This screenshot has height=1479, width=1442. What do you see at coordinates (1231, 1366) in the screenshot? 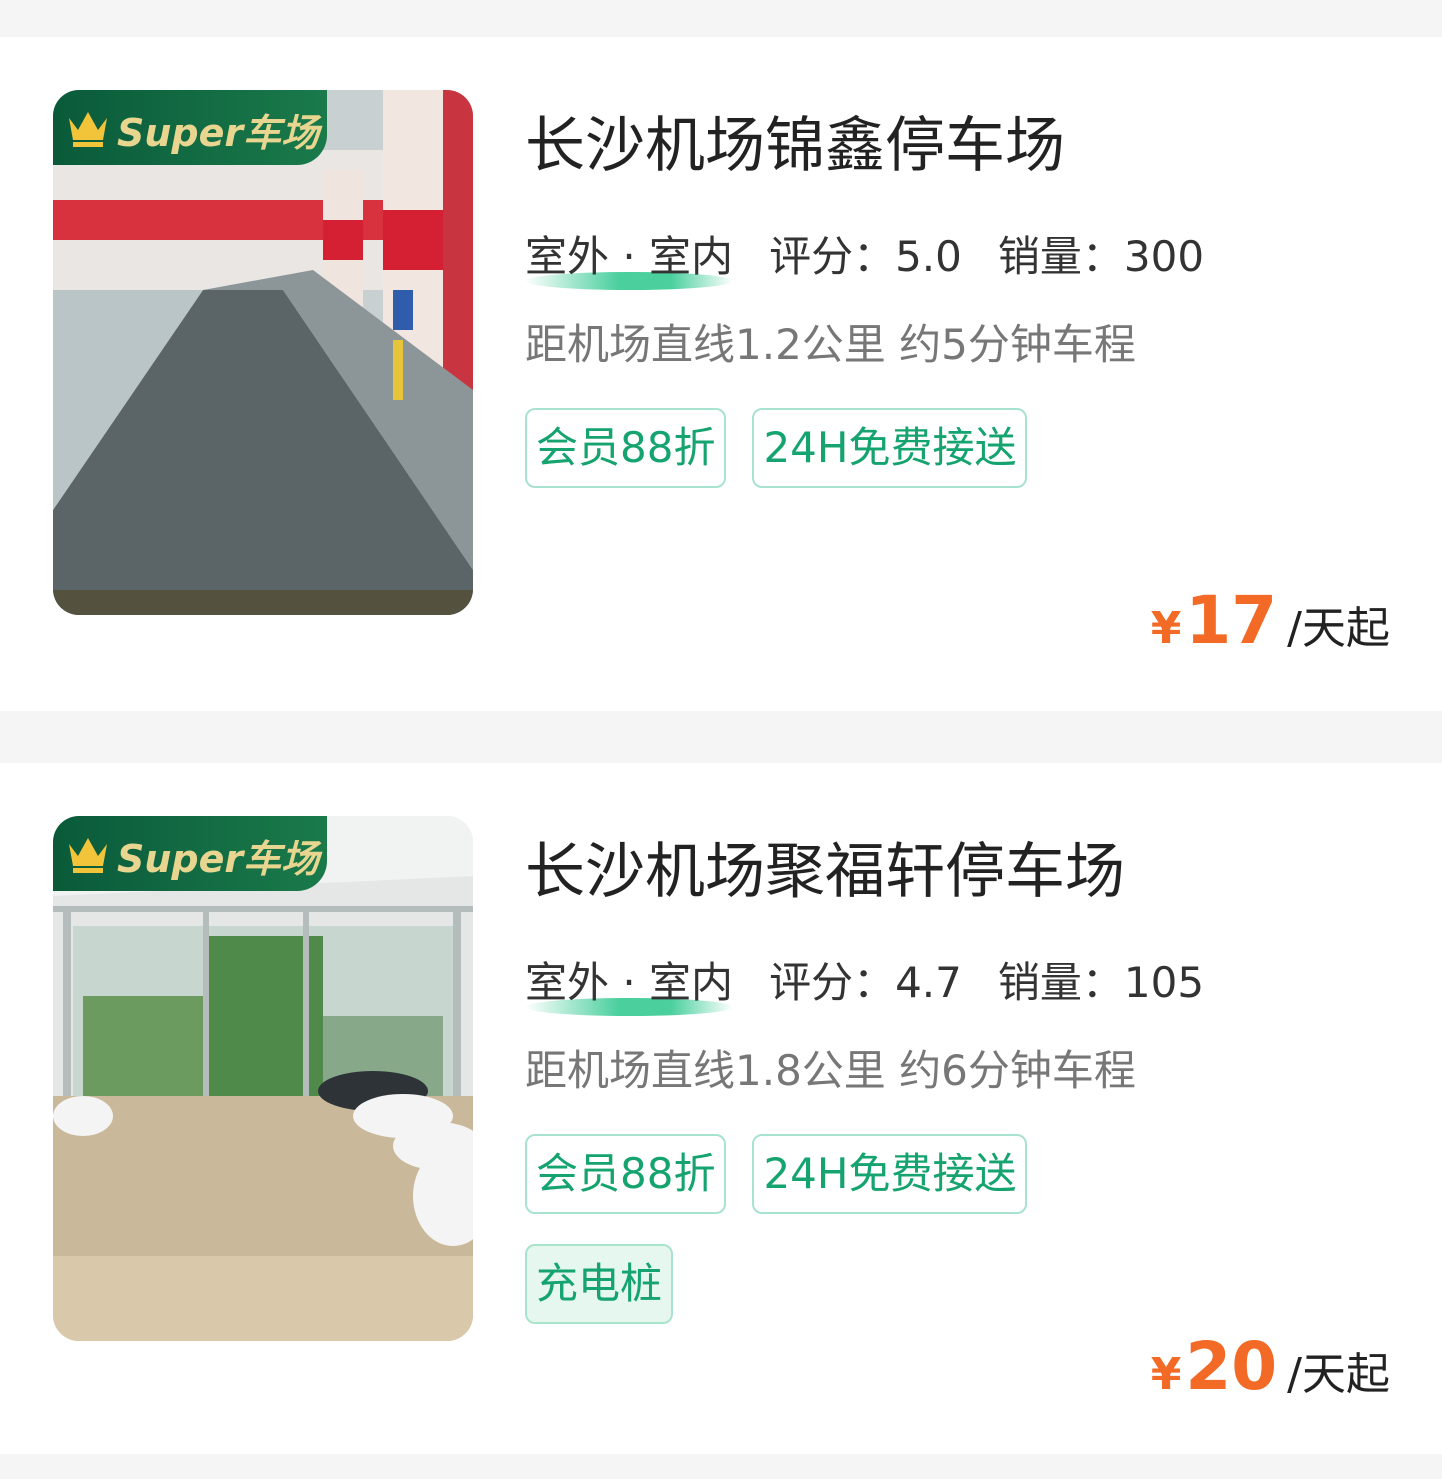
I see `price-value: 20` at bounding box center [1231, 1366].